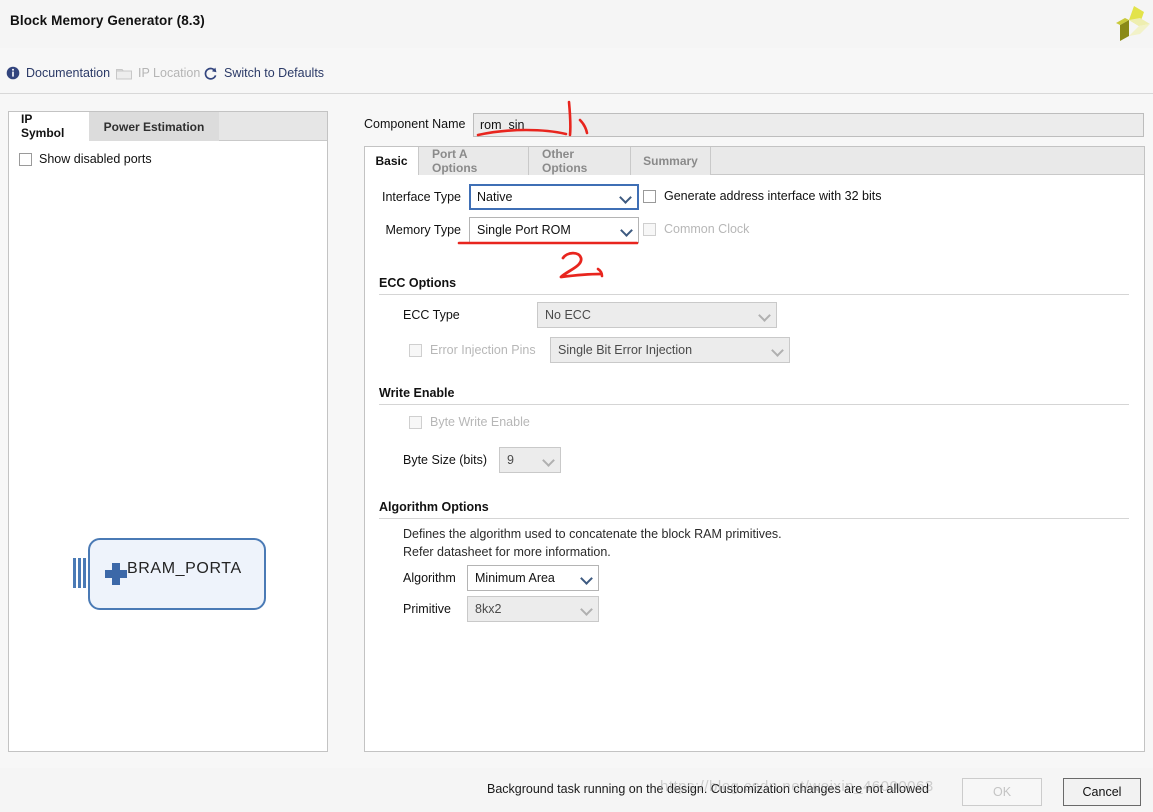  I want to click on byte-size-value: 9, so click(510, 460).